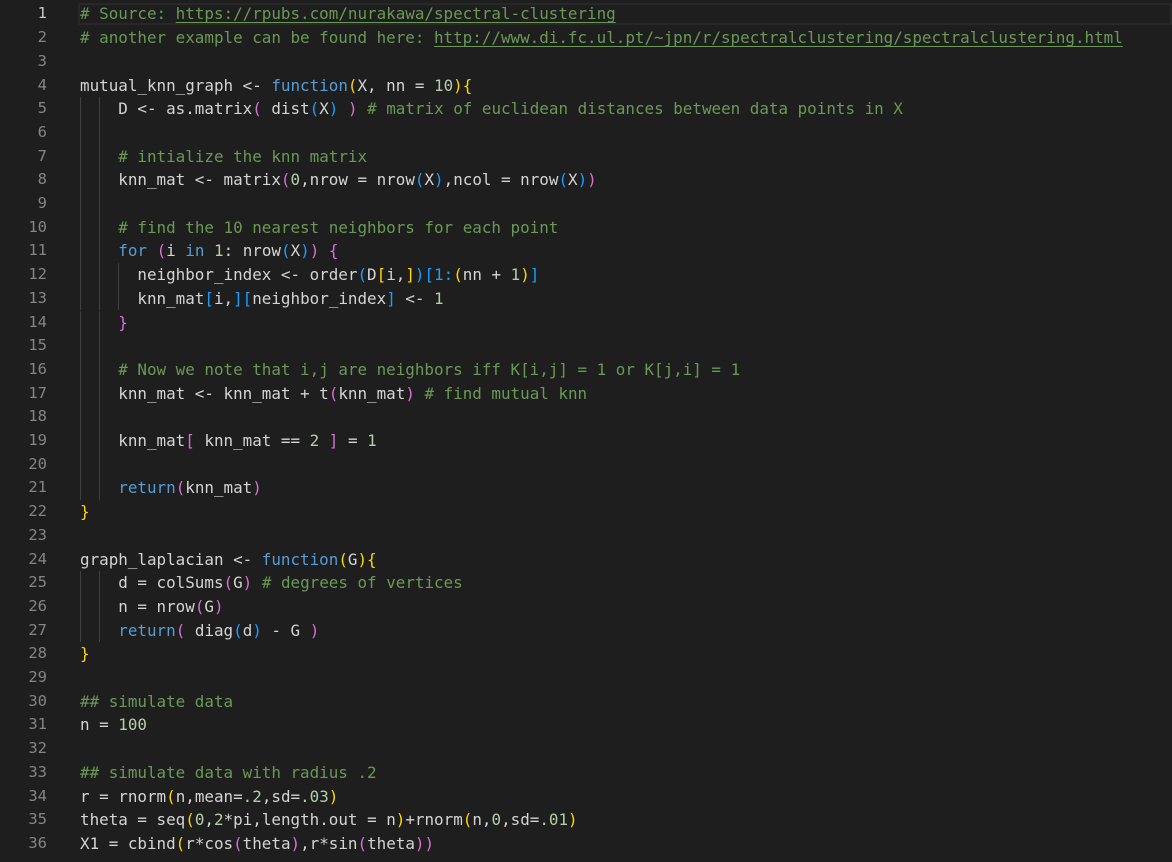 Image resolution: width=1172 pixels, height=862 pixels. What do you see at coordinates (586, 654) in the screenshot?
I see `code-line: 28}` at bounding box center [586, 654].